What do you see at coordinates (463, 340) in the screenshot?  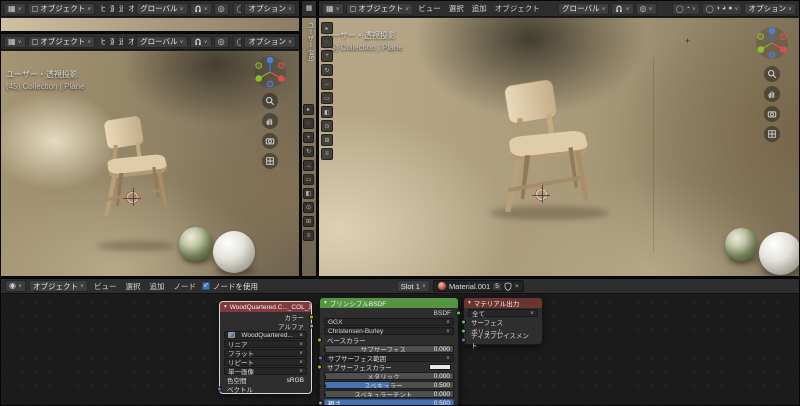 I see `displacement-input-socket` at bounding box center [463, 340].